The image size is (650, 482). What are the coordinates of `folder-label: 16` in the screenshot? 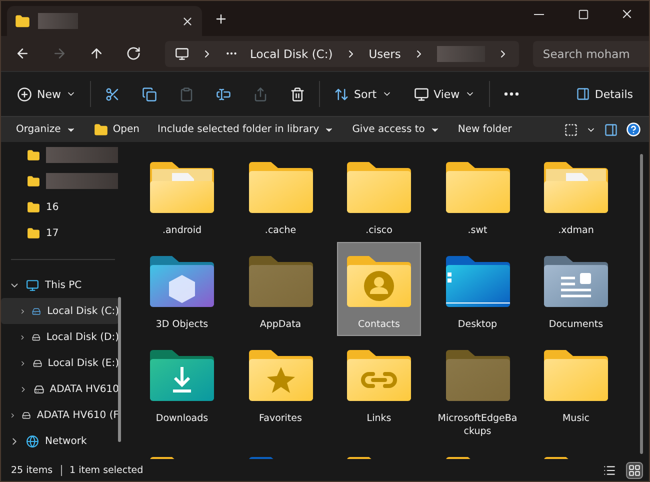 It's located at (52, 207).